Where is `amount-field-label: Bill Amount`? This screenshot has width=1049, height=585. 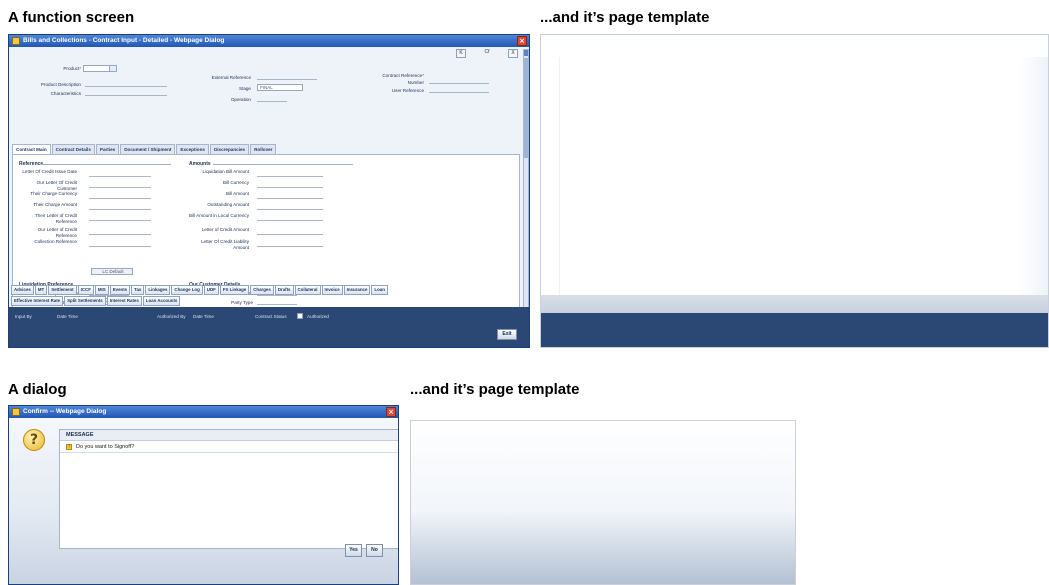 amount-field-label: Bill Amount is located at coordinates (237, 193).